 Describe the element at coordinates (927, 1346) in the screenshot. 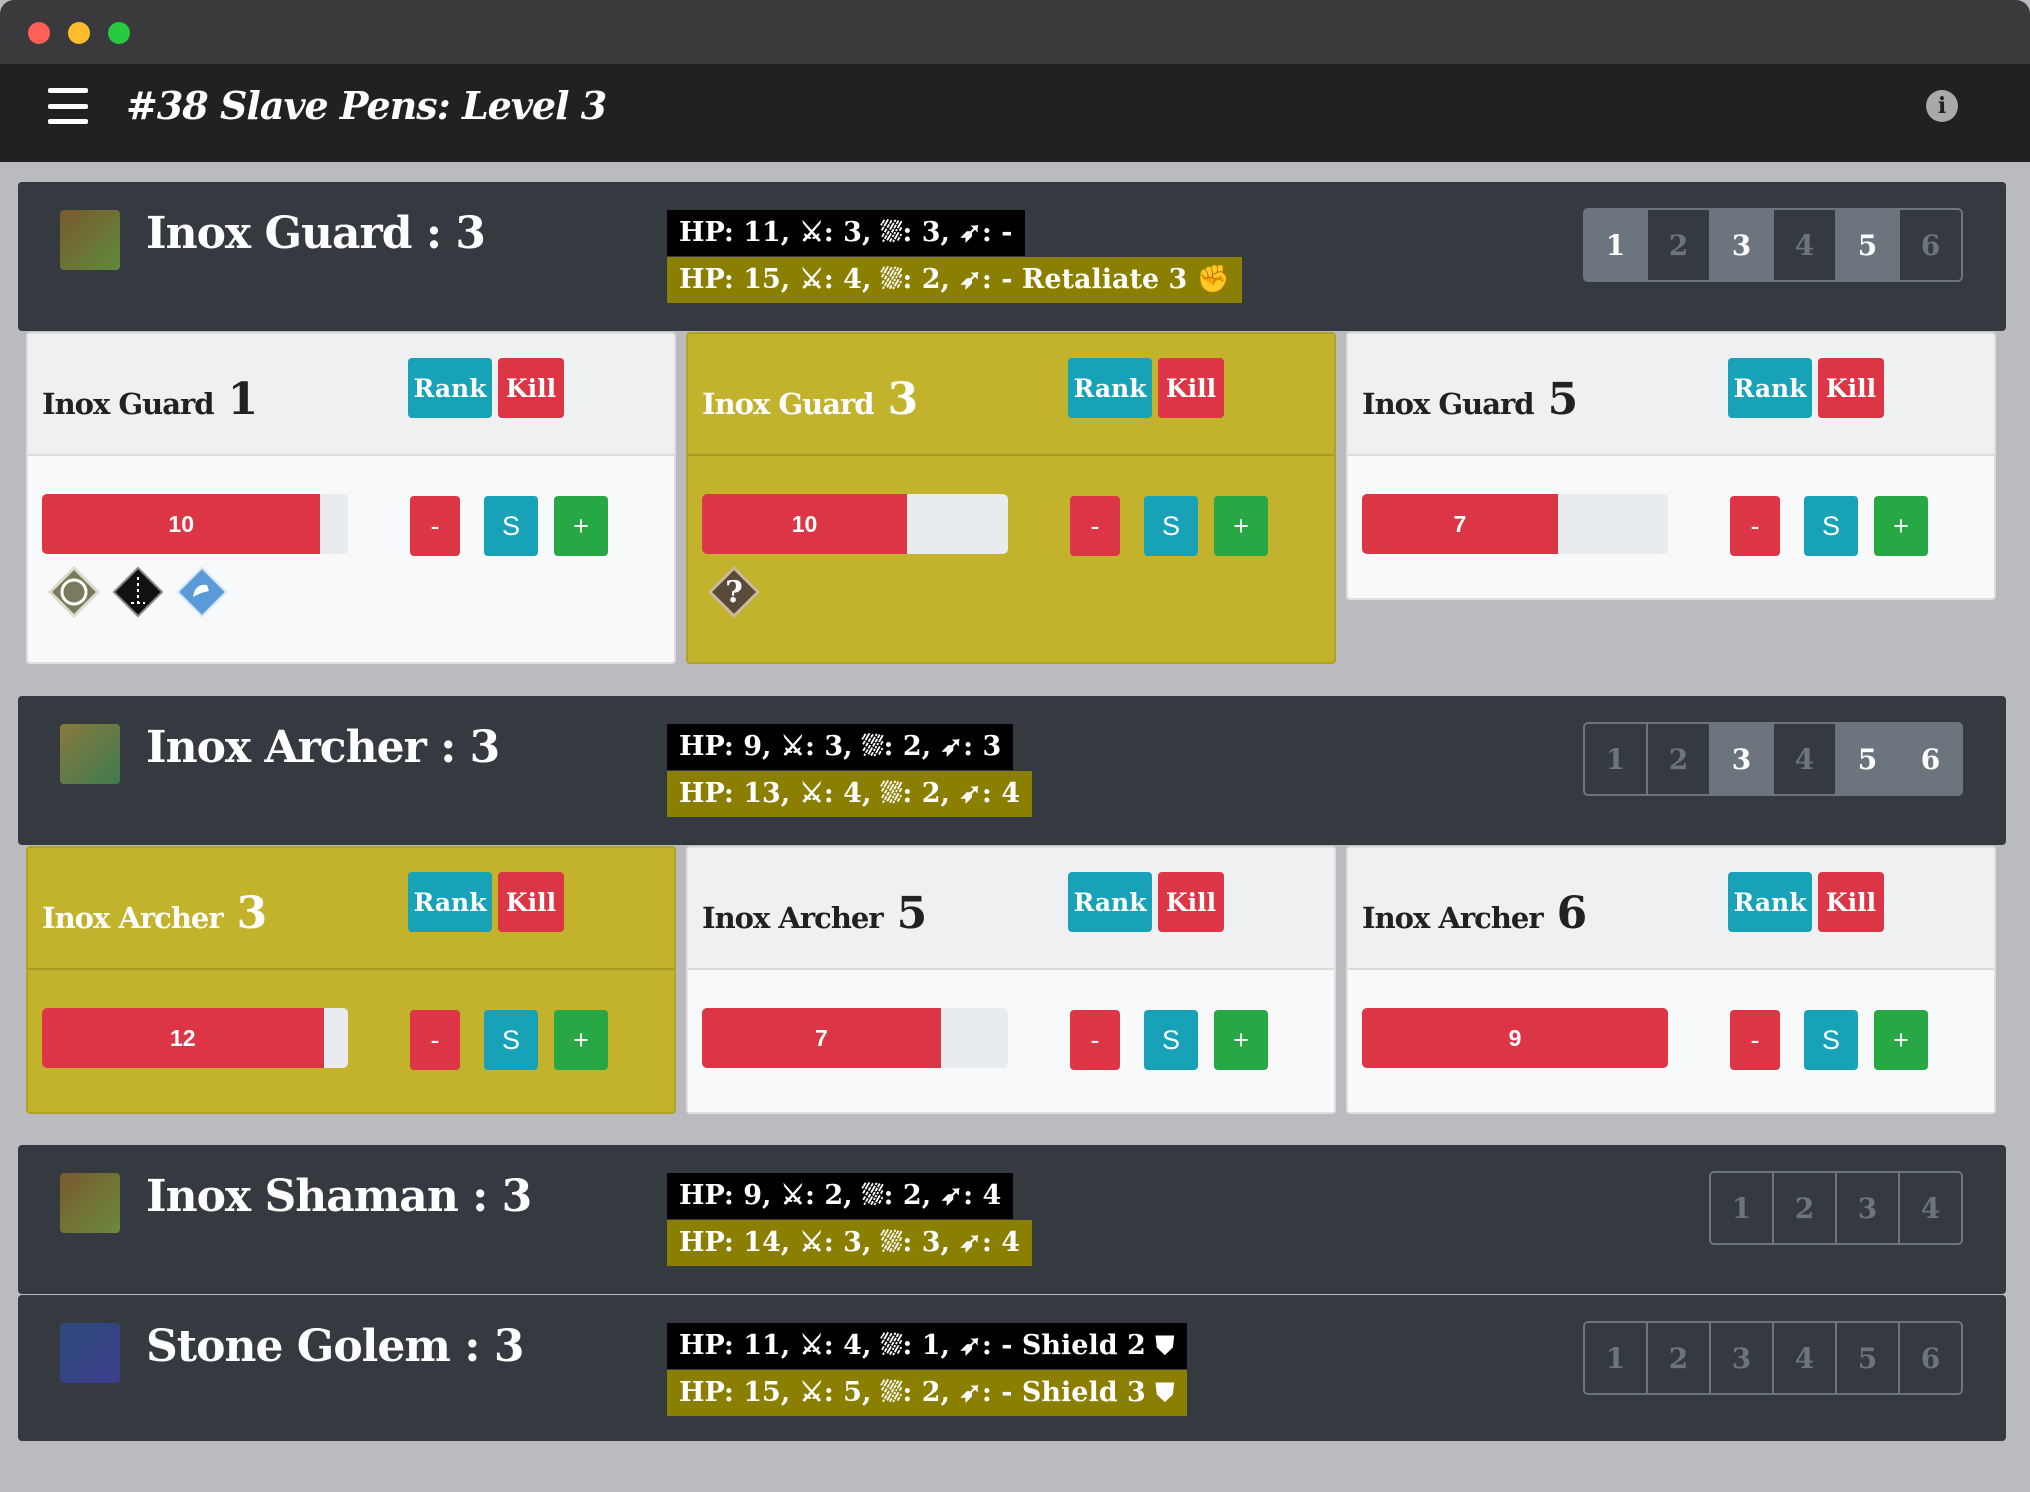

I see `normal-stats: HP: 11, ⚔: 4, ⛆: 1, ➶: - Shield 2 ⛊` at that location.